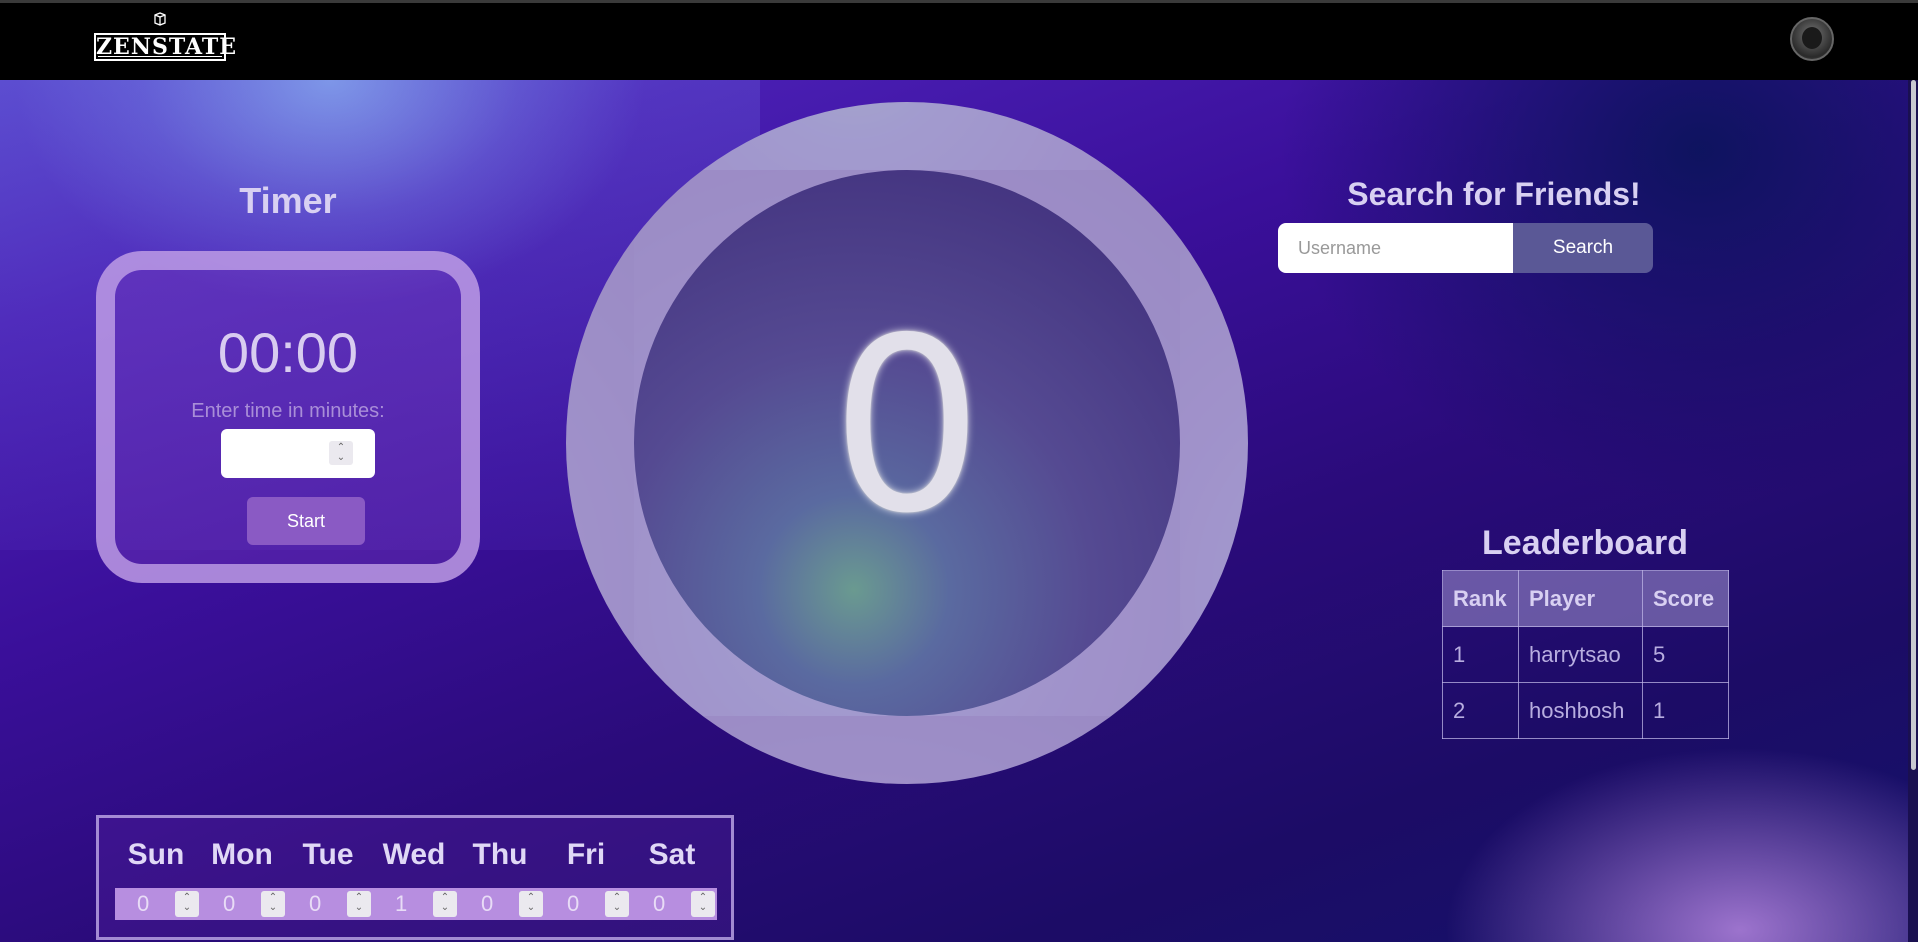  Describe the element at coordinates (328, 854) in the screenshot. I see `day-label-tue: Tue` at that location.